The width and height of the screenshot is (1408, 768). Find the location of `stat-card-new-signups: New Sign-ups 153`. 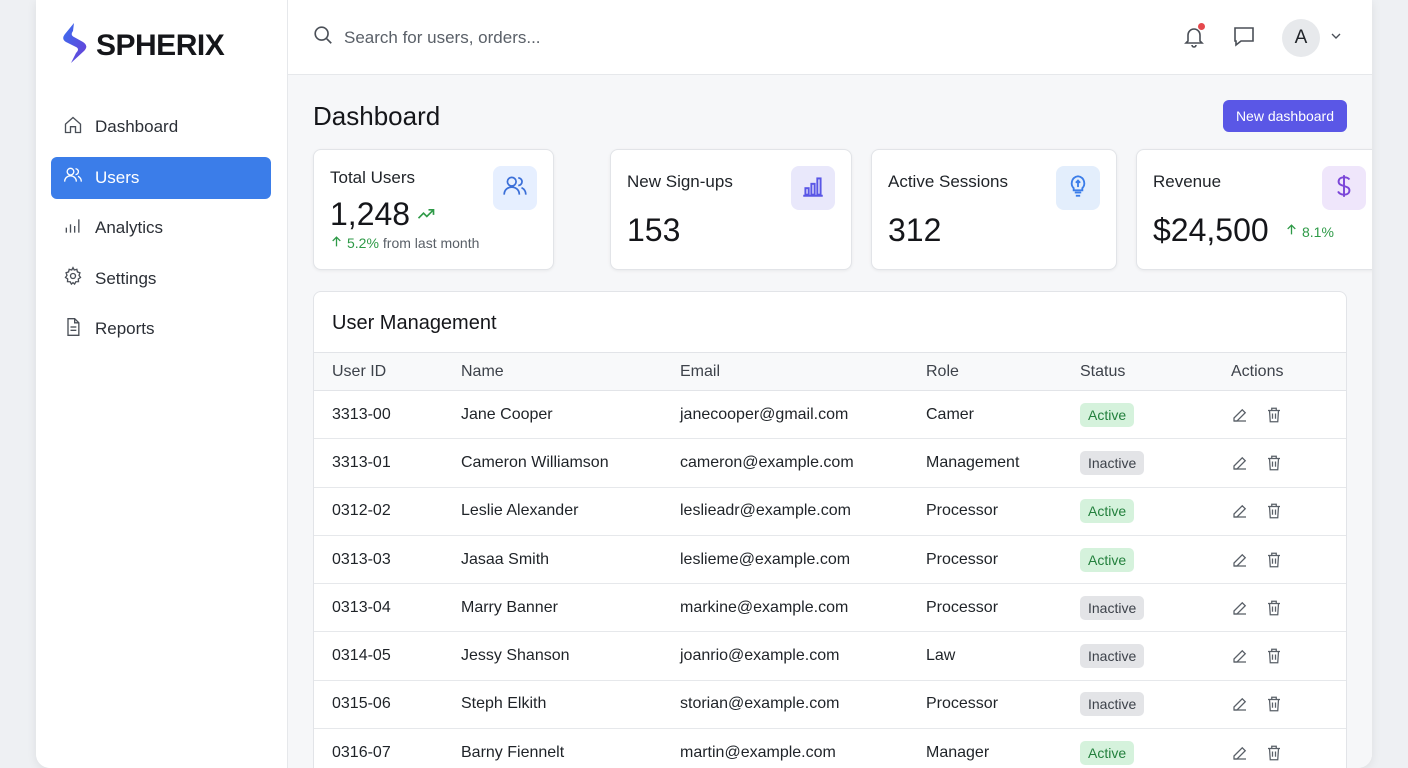

stat-card-new-signups: New Sign-ups 153 is located at coordinates (731, 209).